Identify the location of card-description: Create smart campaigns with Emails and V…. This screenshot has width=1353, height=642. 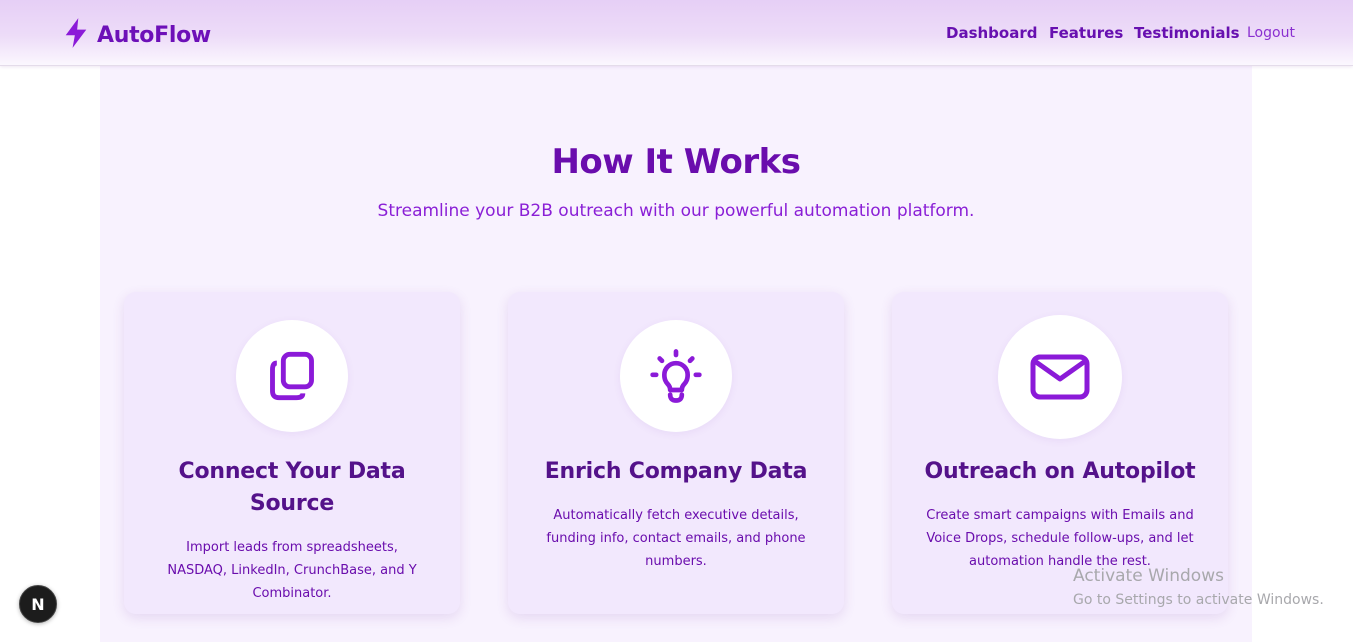
(1060, 538).